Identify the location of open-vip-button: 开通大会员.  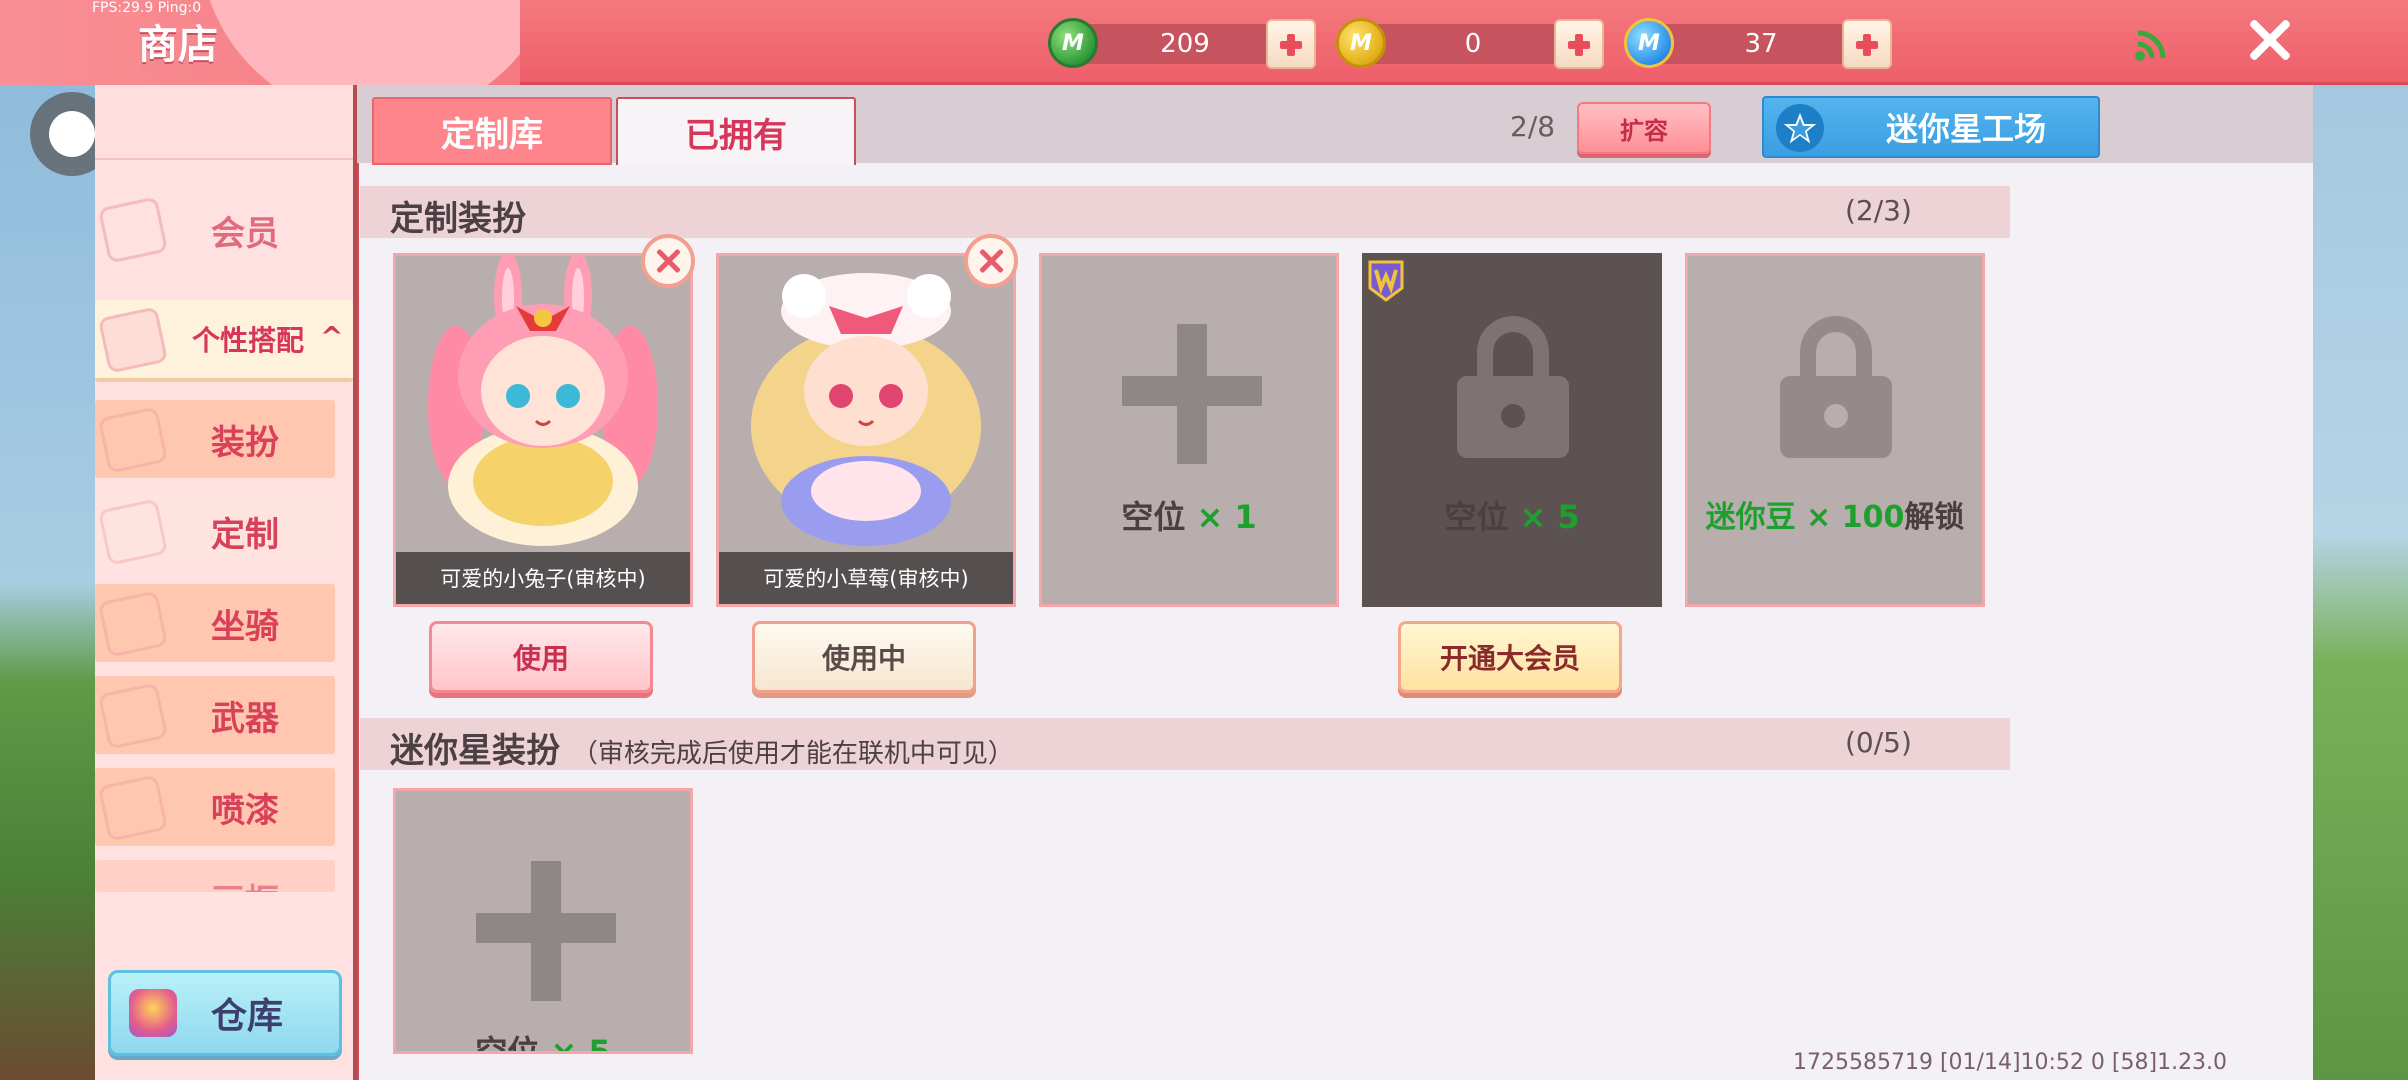
(1510, 657).